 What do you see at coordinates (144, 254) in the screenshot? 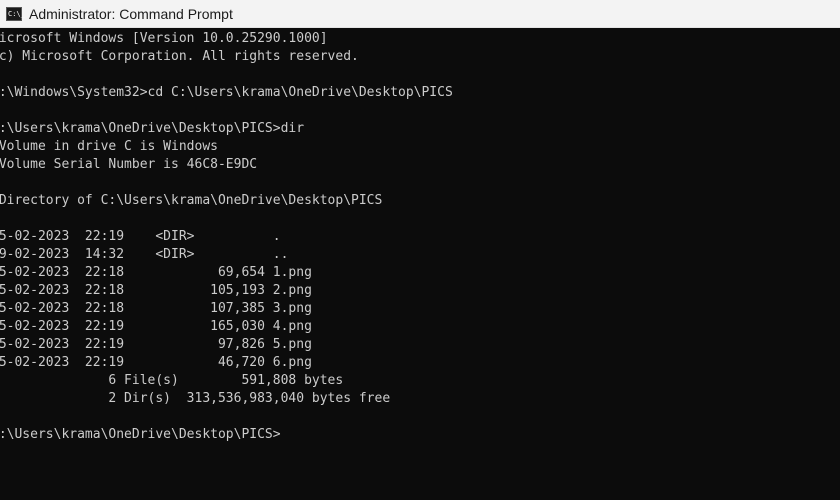
I see `console-line-dir-entry: 09-02-2023 14:32 <DIR> ..` at bounding box center [144, 254].